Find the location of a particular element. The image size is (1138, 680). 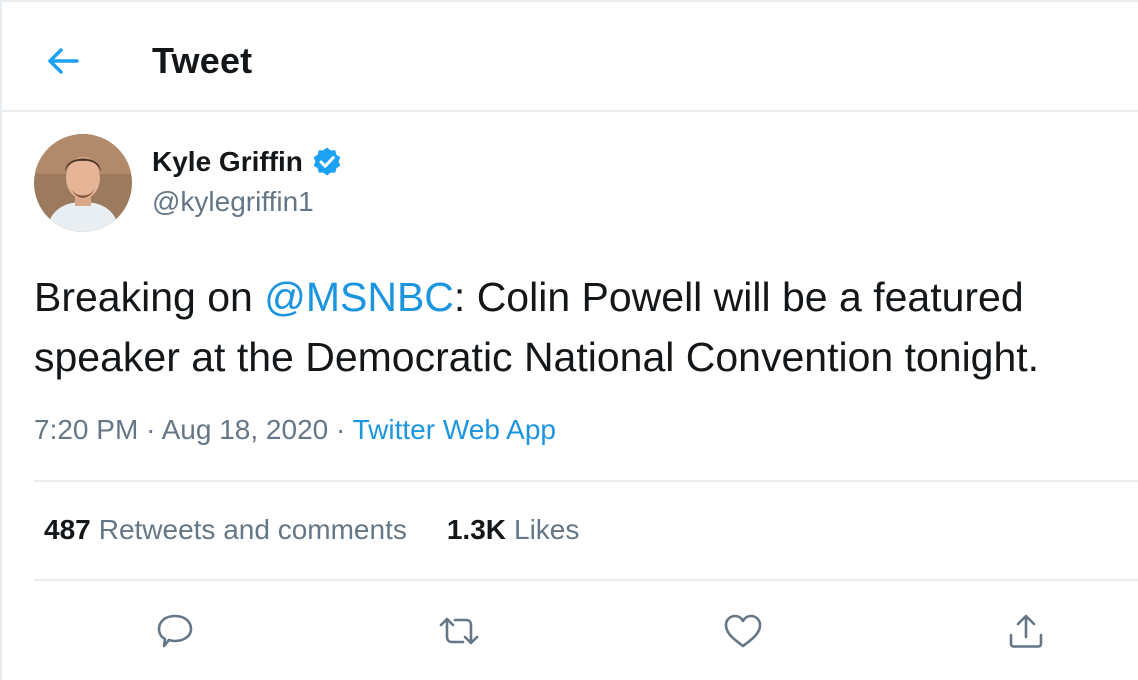

reply-button is located at coordinates (175, 631).